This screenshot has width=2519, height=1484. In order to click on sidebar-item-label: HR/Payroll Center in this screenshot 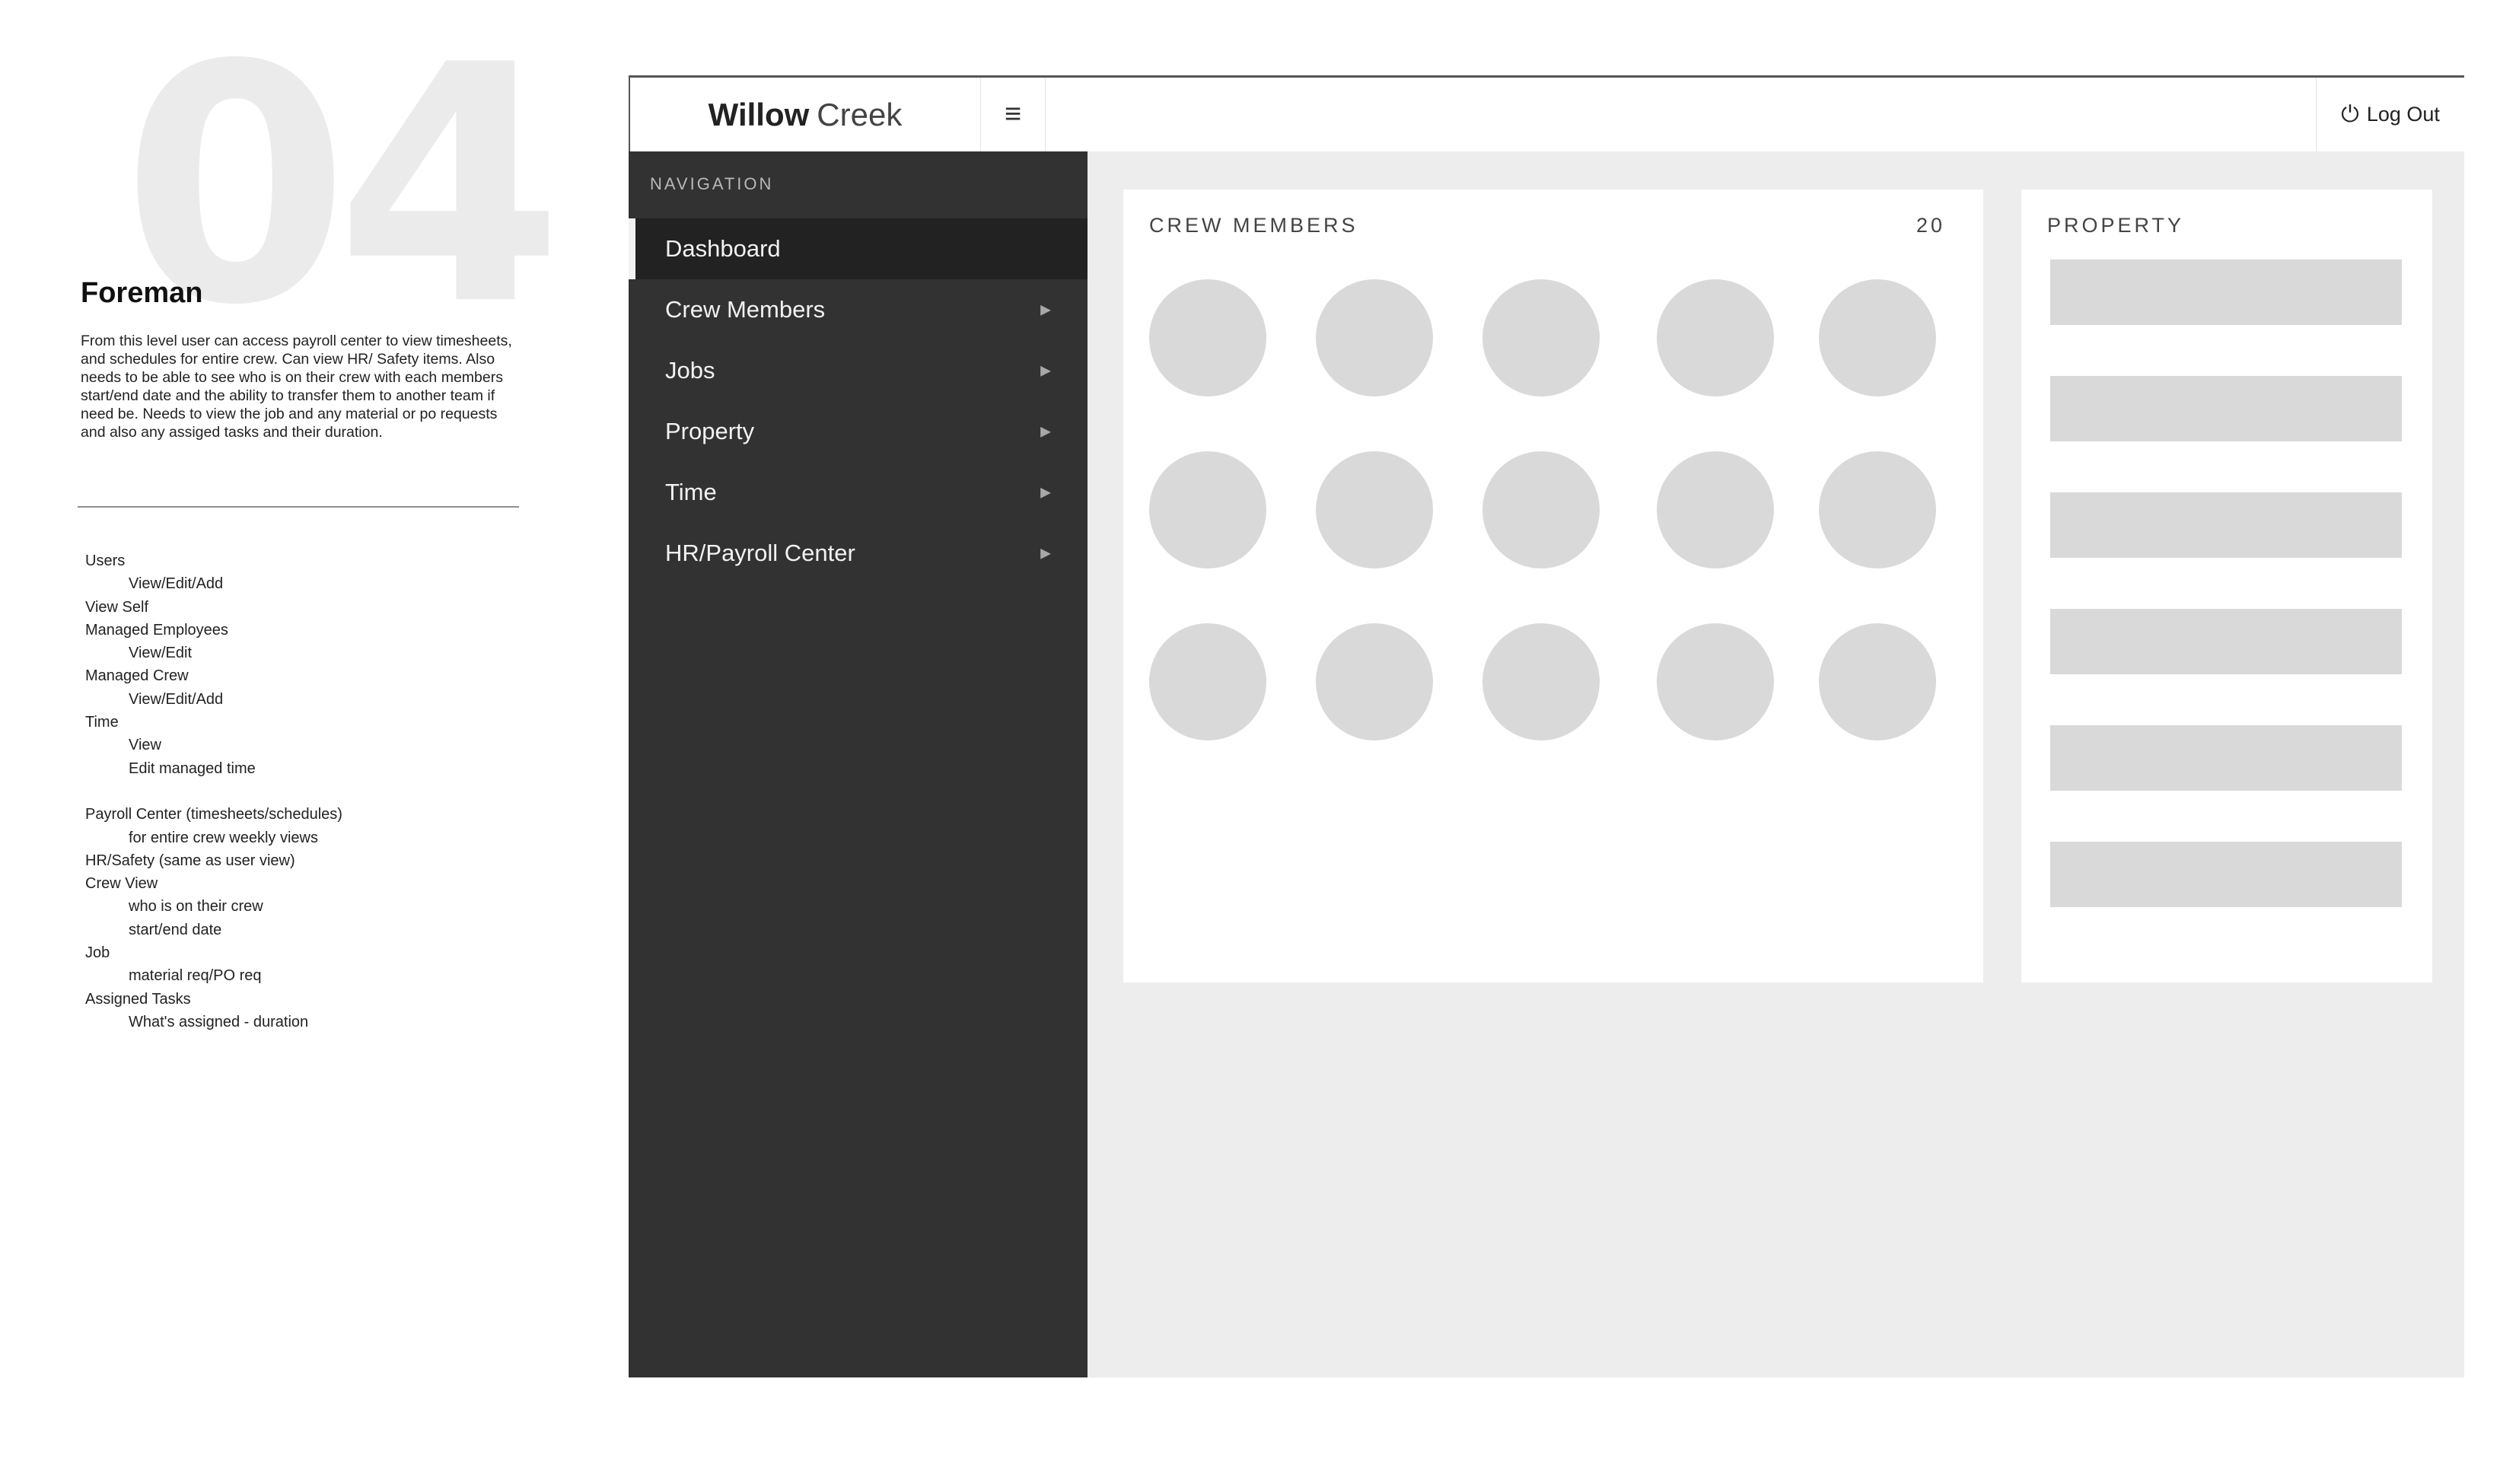, I will do `click(760, 553)`.